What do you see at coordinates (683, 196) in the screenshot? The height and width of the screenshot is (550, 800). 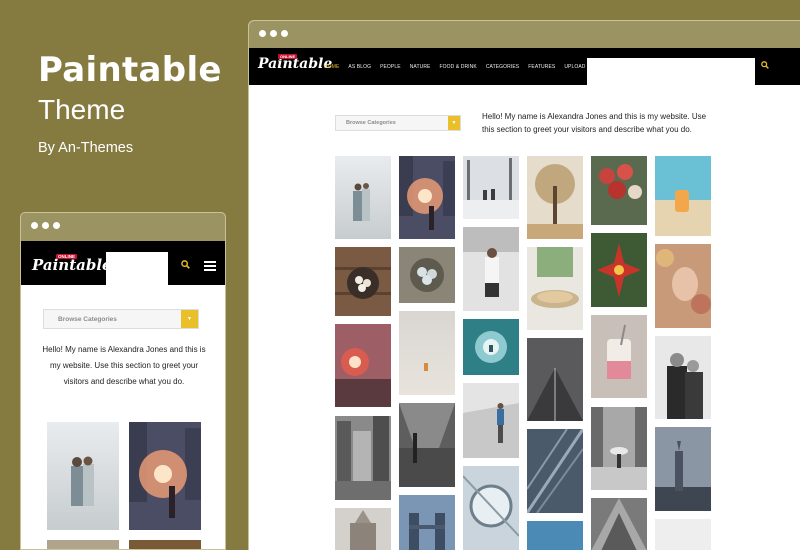 I see `photo-beach-drink` at bounding box center [683, 196].